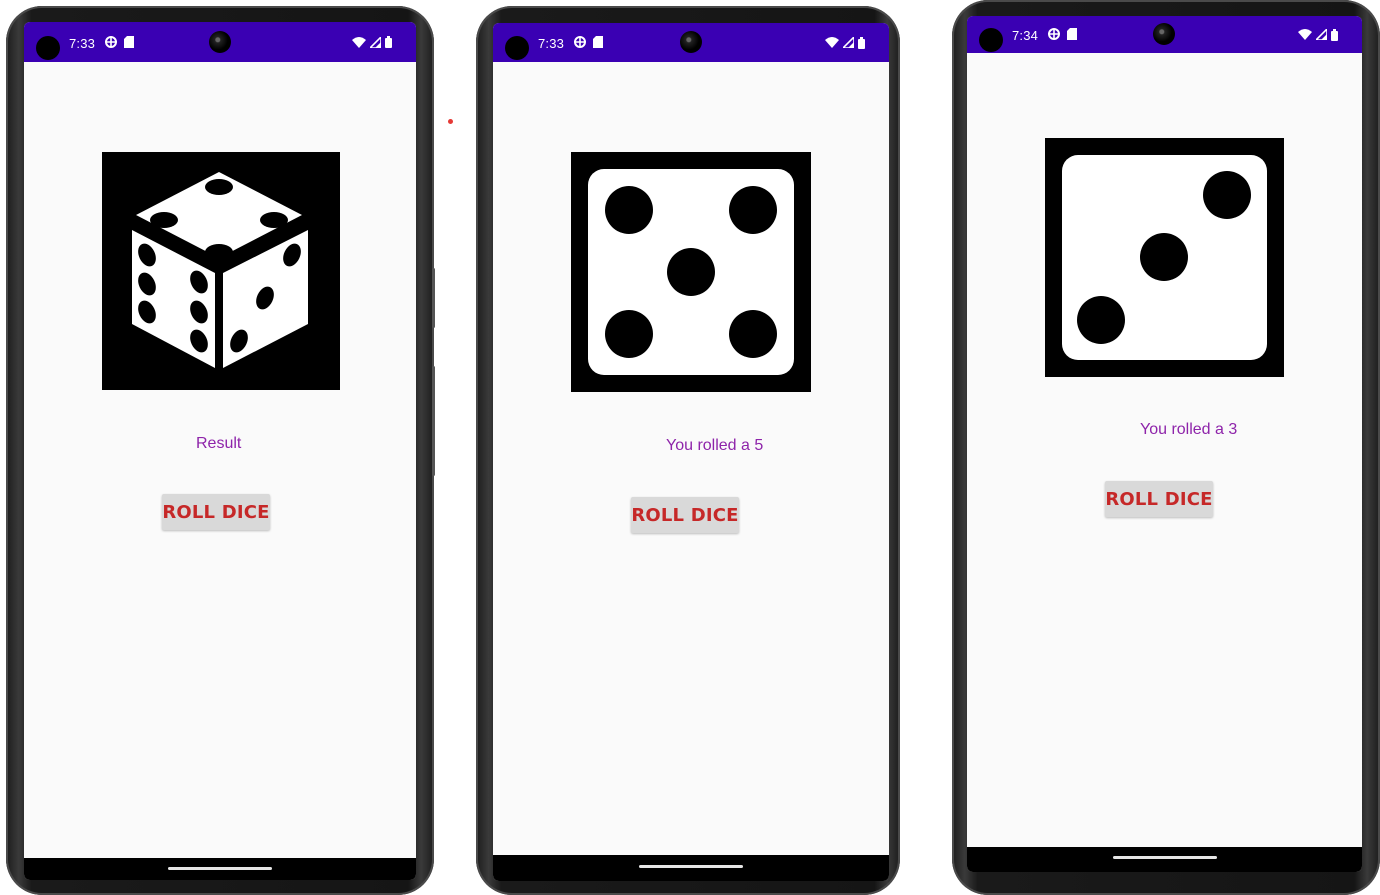 This screenshot has height=895, width=1380. Describe the element at coordinates (691, 272) in the screenshot. I see `dice-face-5-icon` at that location.